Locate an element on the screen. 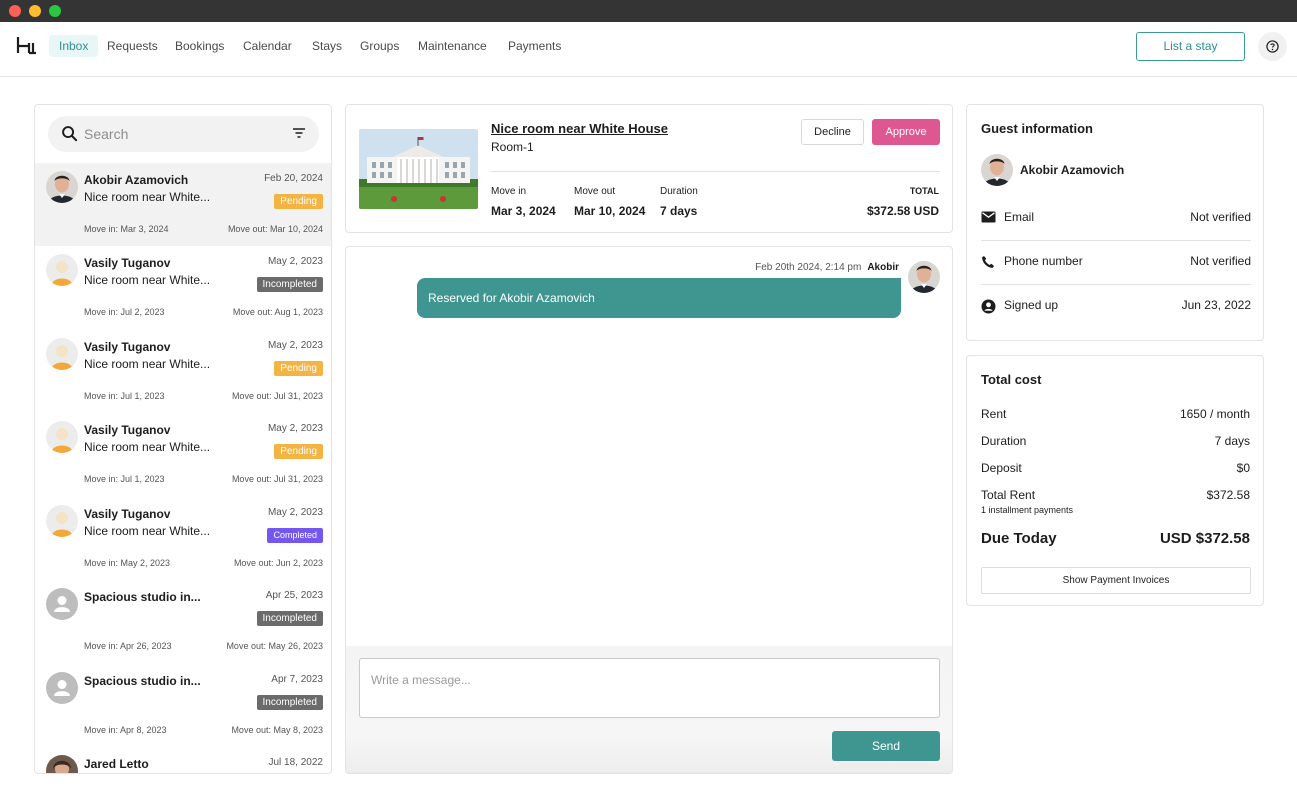  list-a-stay-button: List a stay is located at coordinates (1190, 46).